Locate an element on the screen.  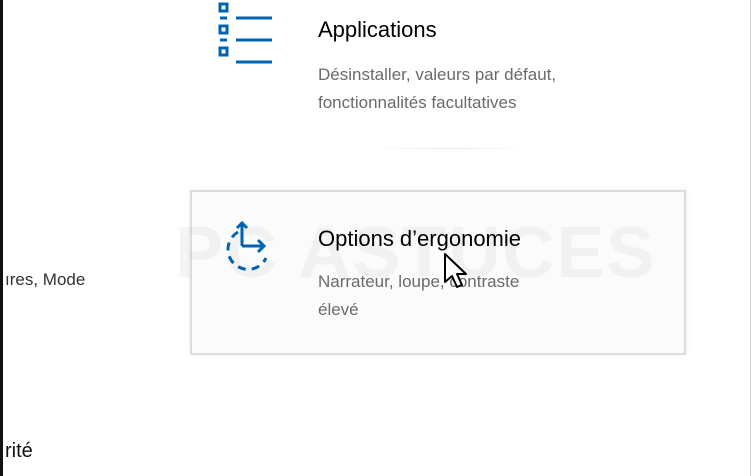
ease-desc-line2: élevé is located at coordinates (338, 309).